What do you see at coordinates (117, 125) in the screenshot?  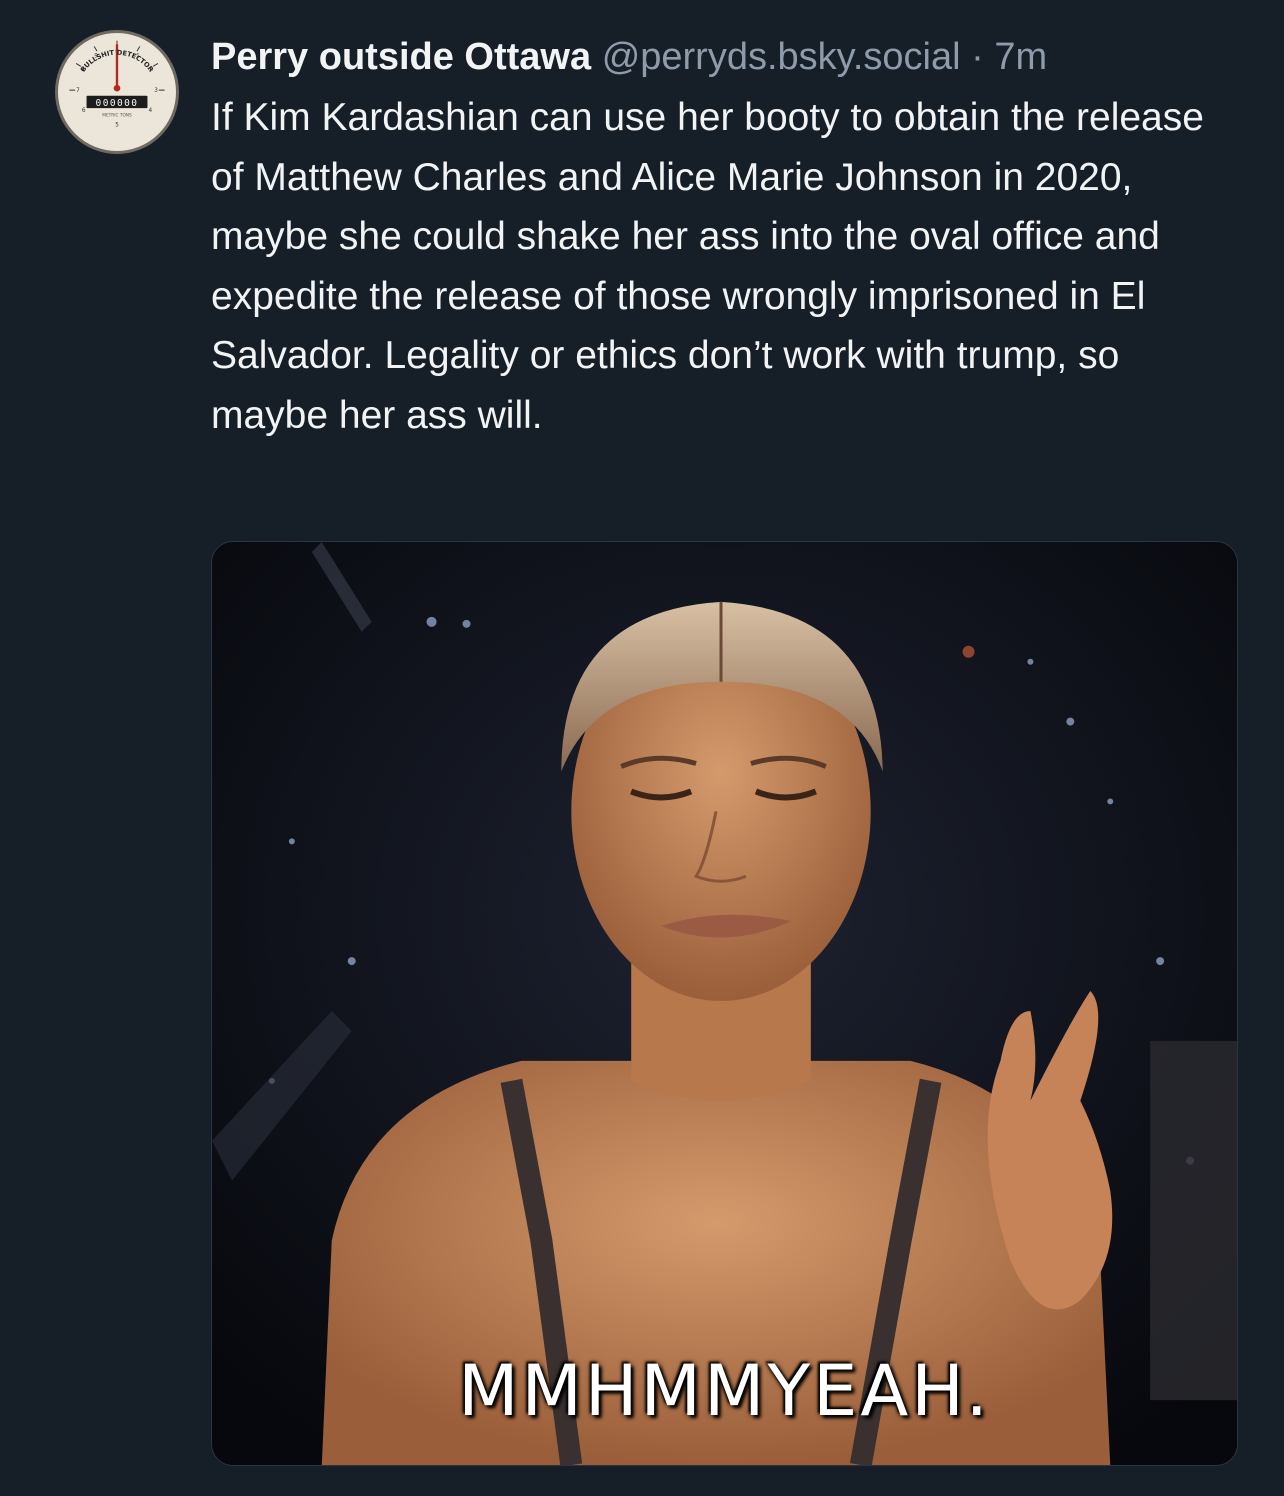 I see `svg-text: 5` at bounding box center [117, 125].